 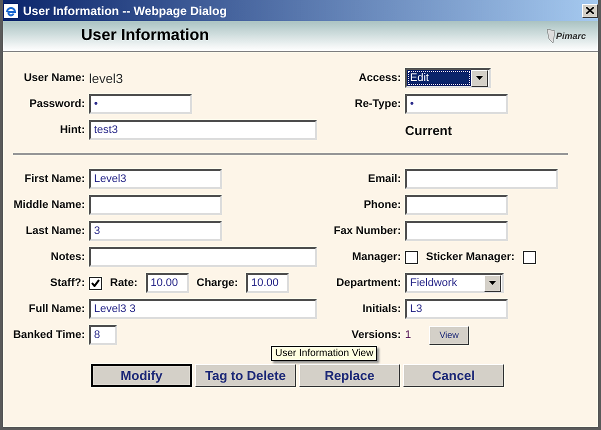 What do you see at coordinates (366, 231) in the screenshot?
I see `field-label: Fax Number:` at bounding box center [366, 231].